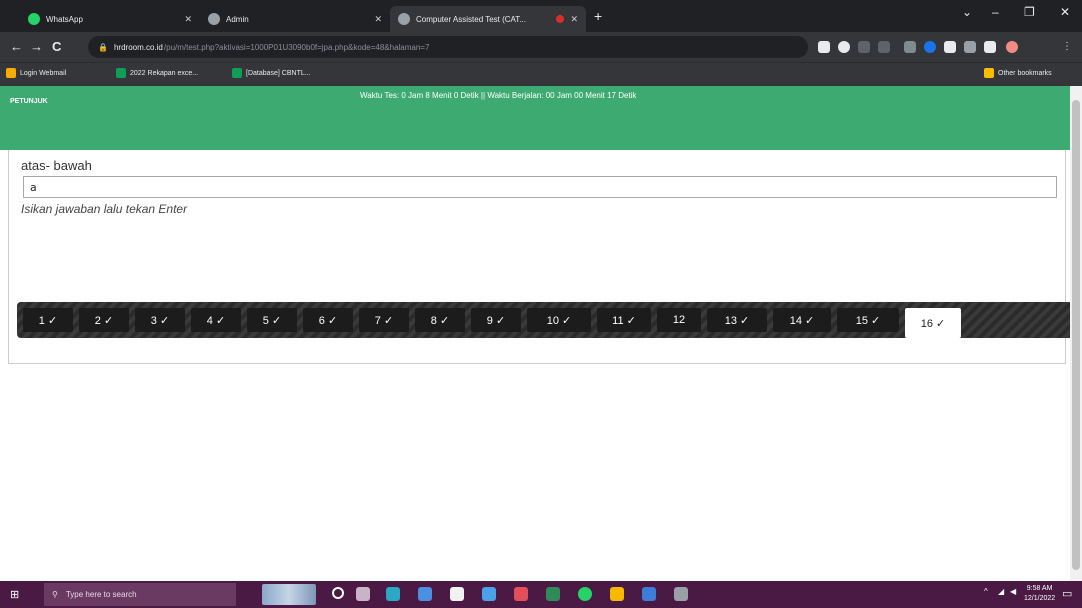 The height and width of the screenshot is (608, 1082). Describe the element at coordinates (216, 320) in the screenshot. I see `question-nav-button: 4 ✓` at that location.